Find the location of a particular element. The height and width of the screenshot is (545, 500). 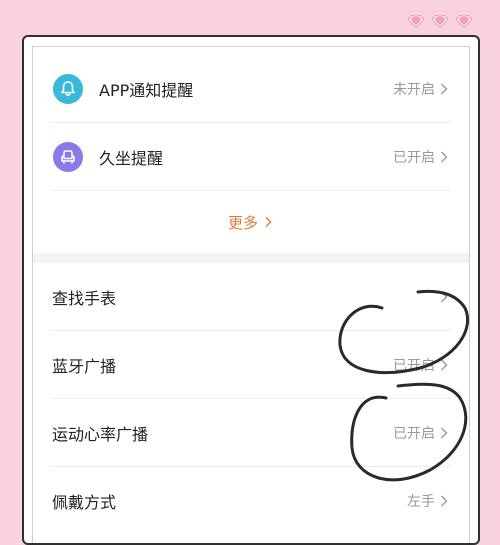

row-app-notification: APP通知提醒 未开启 is located at coordinates (251, 89).